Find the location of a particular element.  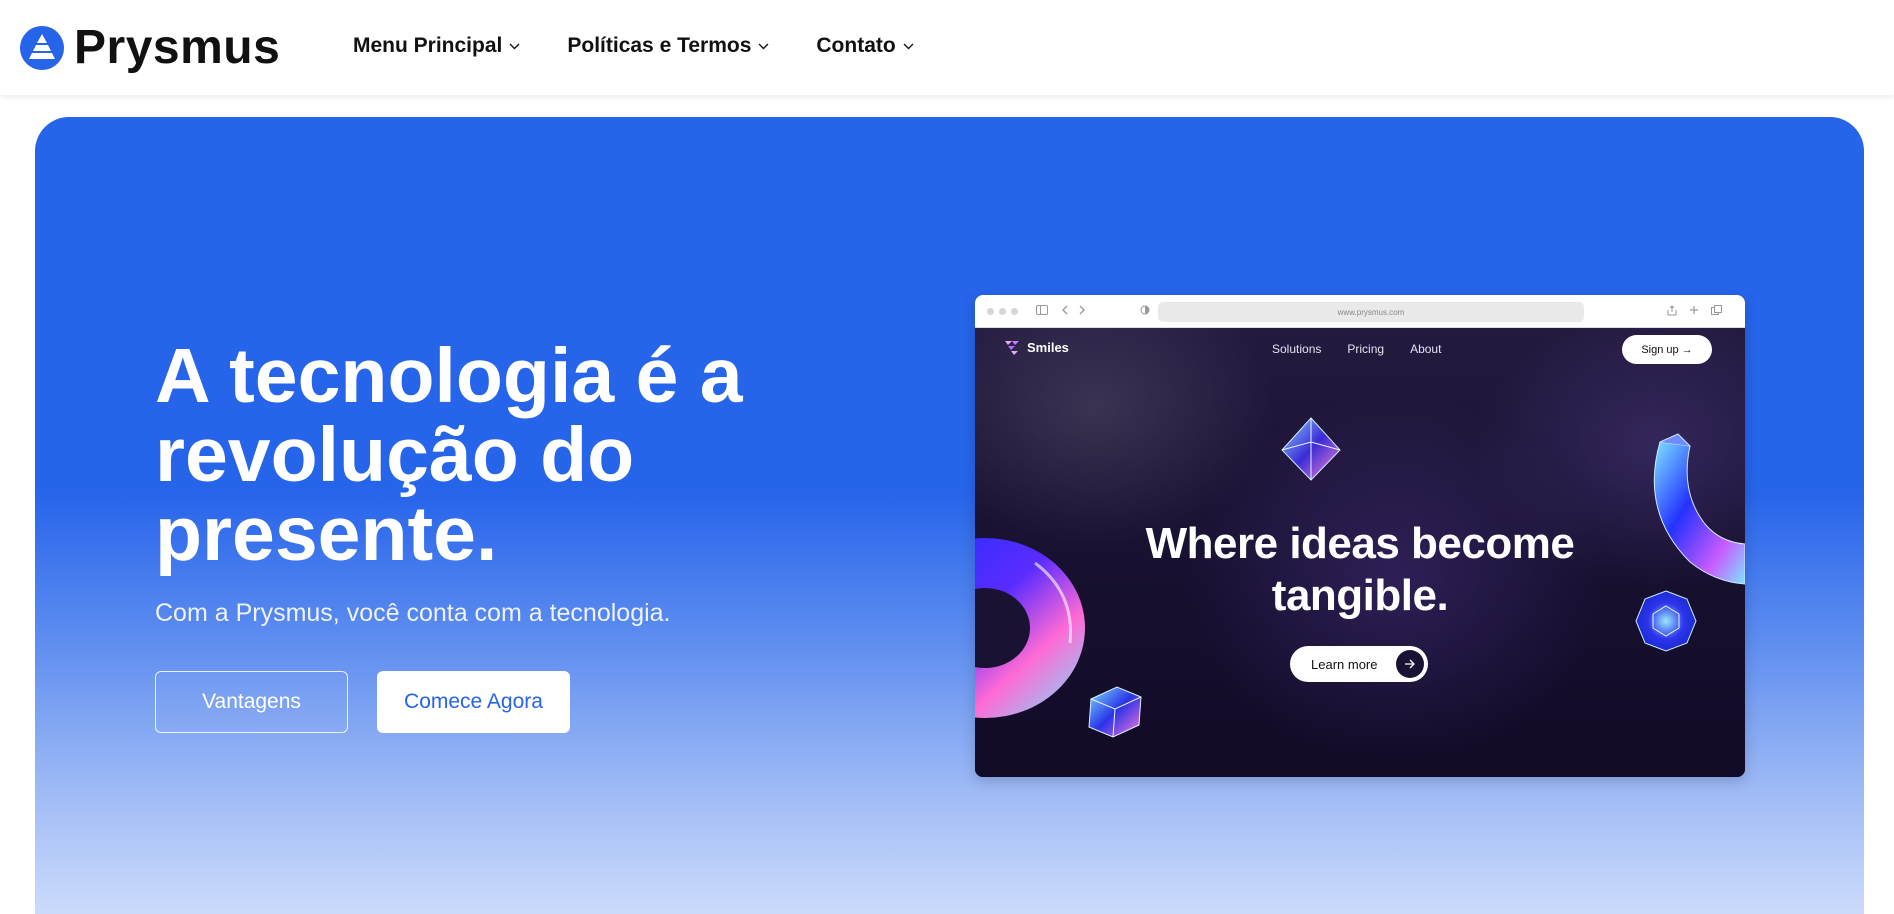

nav-label: Contato is located at coordinates (856, 45).